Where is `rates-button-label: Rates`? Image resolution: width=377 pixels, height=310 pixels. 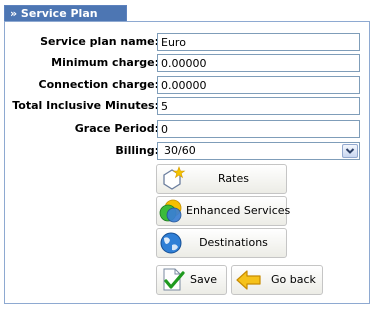
rates-button-label: Rates is located at coordinates (233, 178).